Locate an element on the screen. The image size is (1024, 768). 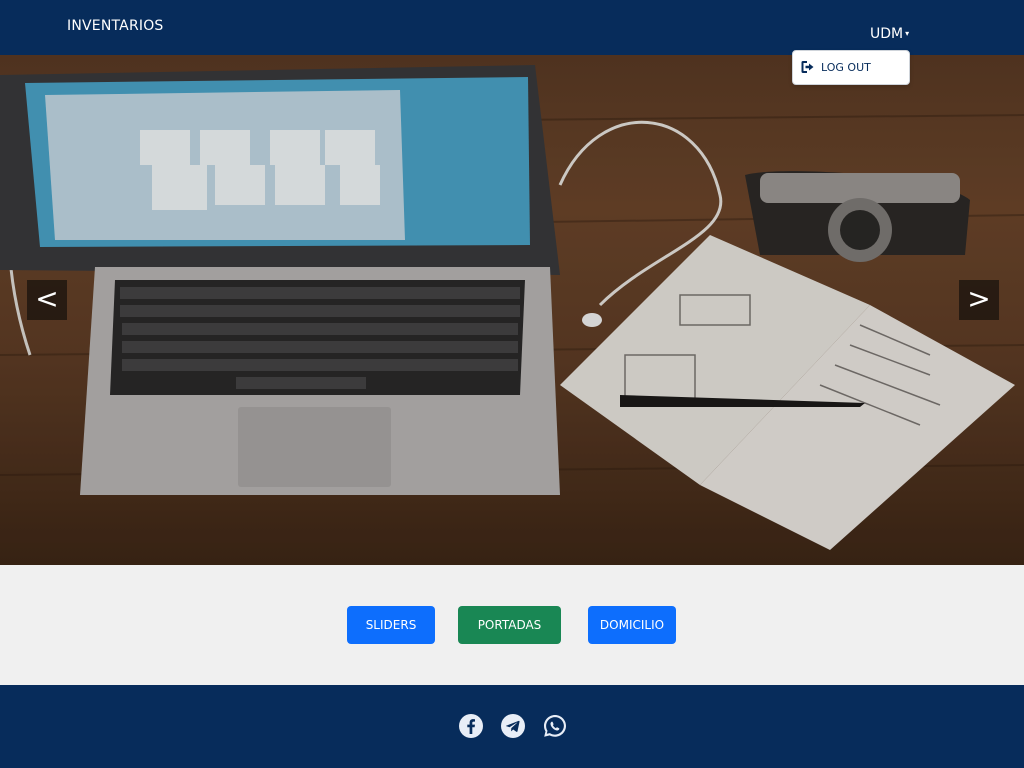
logout-menu-item: LOG OUT is located at coordinates (836, 67).